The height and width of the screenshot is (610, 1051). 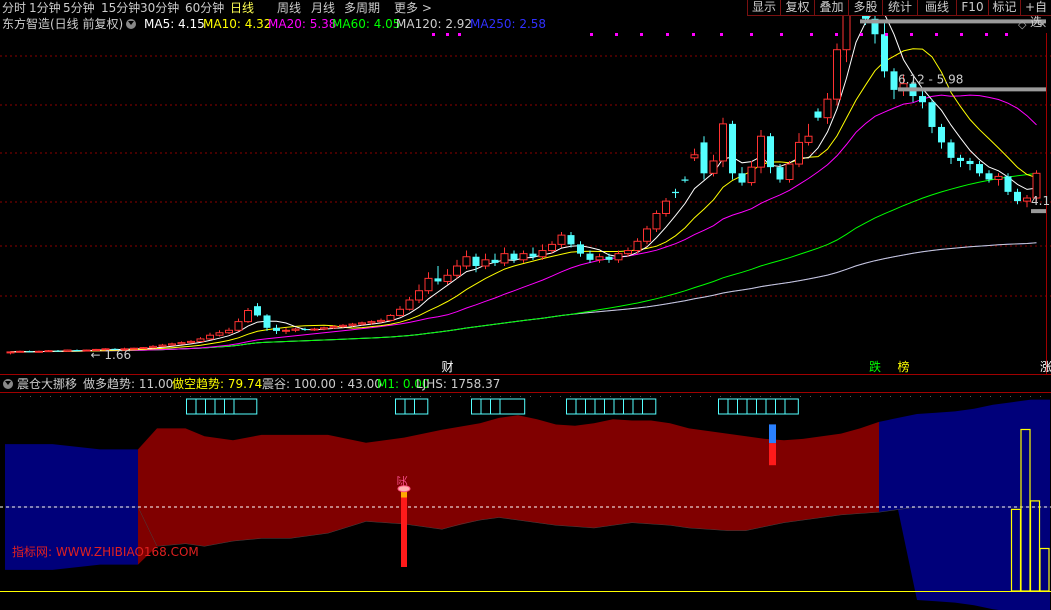 What do you see at coordinates (362, 8) in the screenshot?
I see `period-tab-9: 多周期` at bounding box center [362, 8].